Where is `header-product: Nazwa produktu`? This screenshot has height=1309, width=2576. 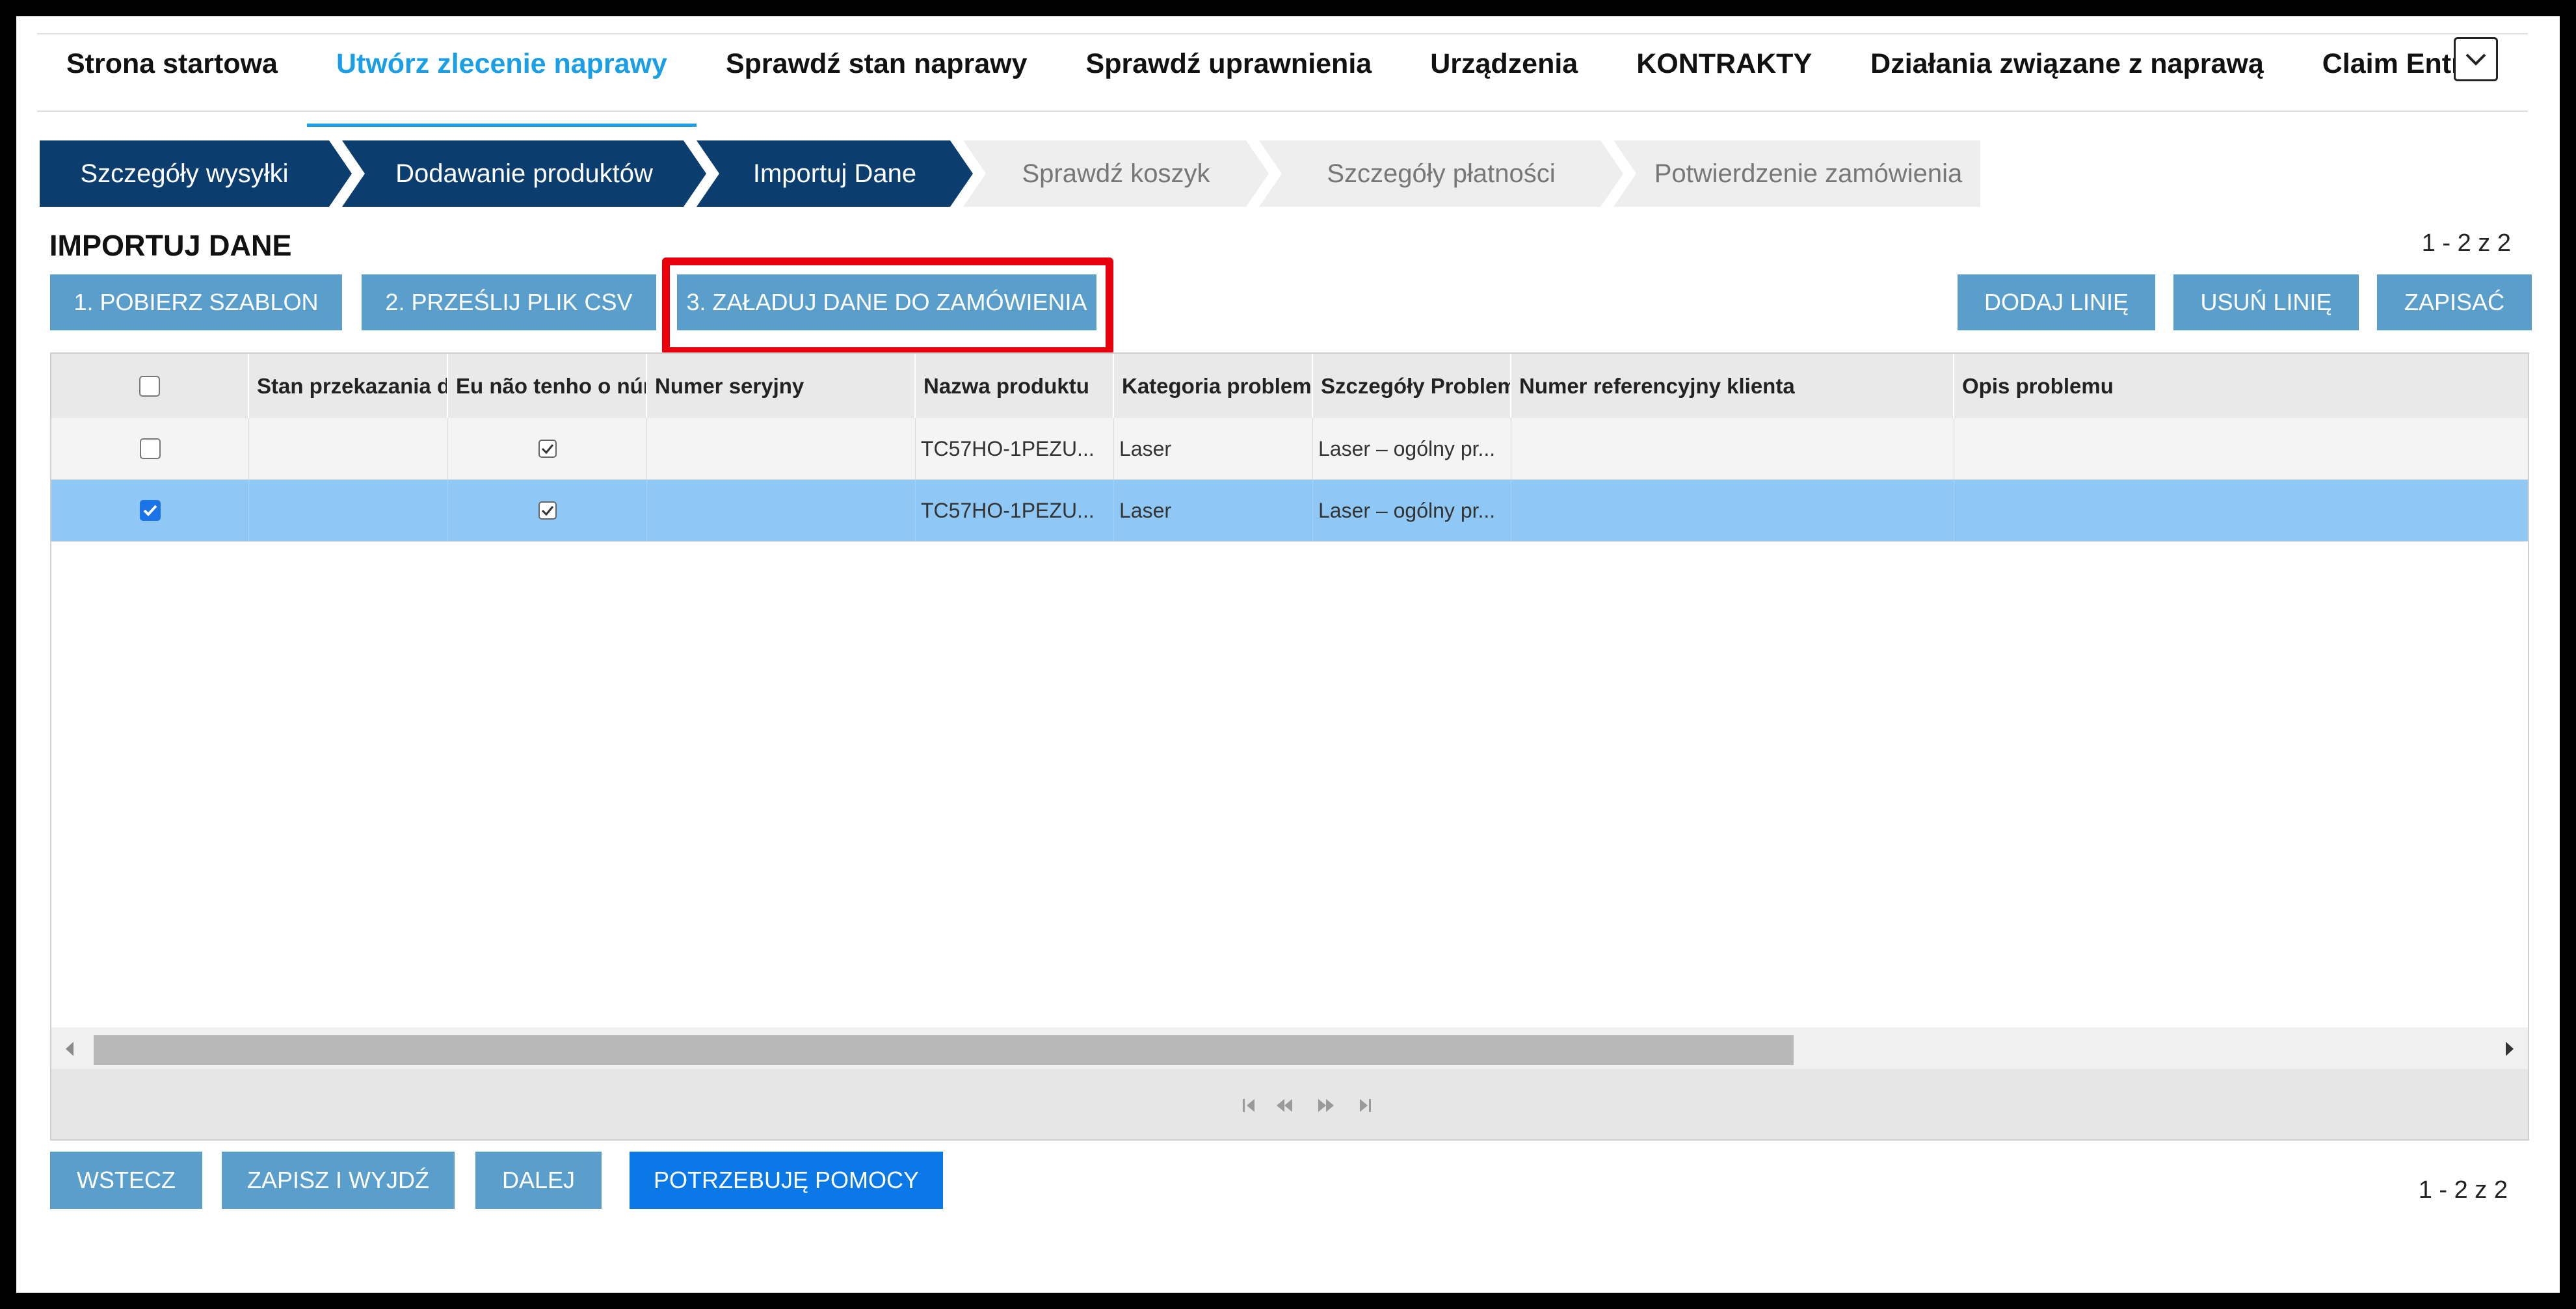 header-product: Nazwa produktu is located at coordinates (1015, 386).